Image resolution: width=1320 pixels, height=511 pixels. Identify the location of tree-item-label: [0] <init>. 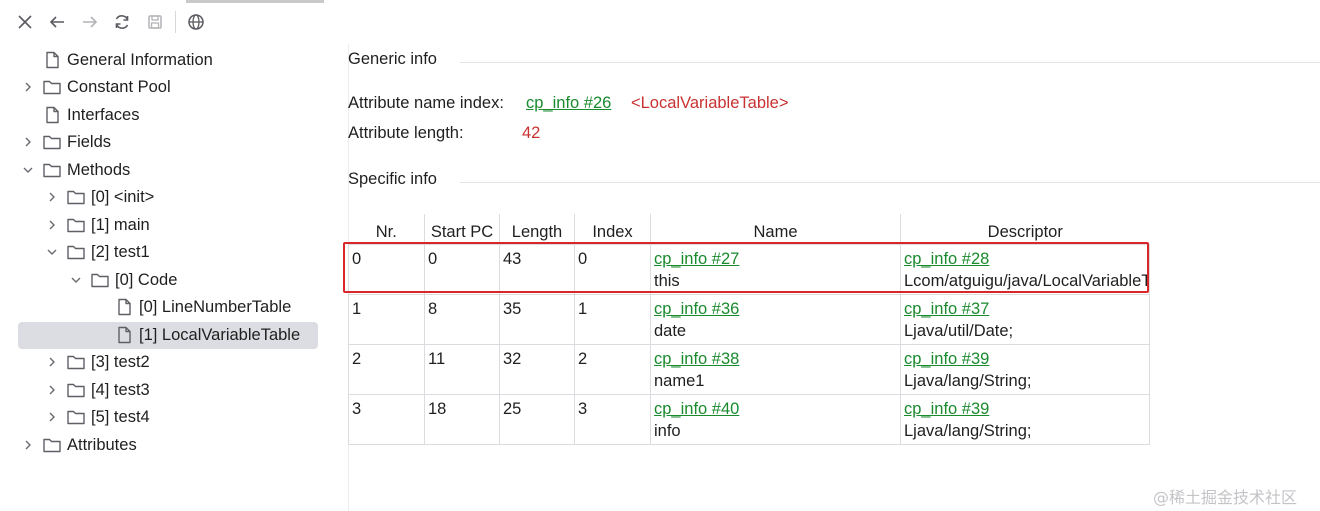
(123, 197).